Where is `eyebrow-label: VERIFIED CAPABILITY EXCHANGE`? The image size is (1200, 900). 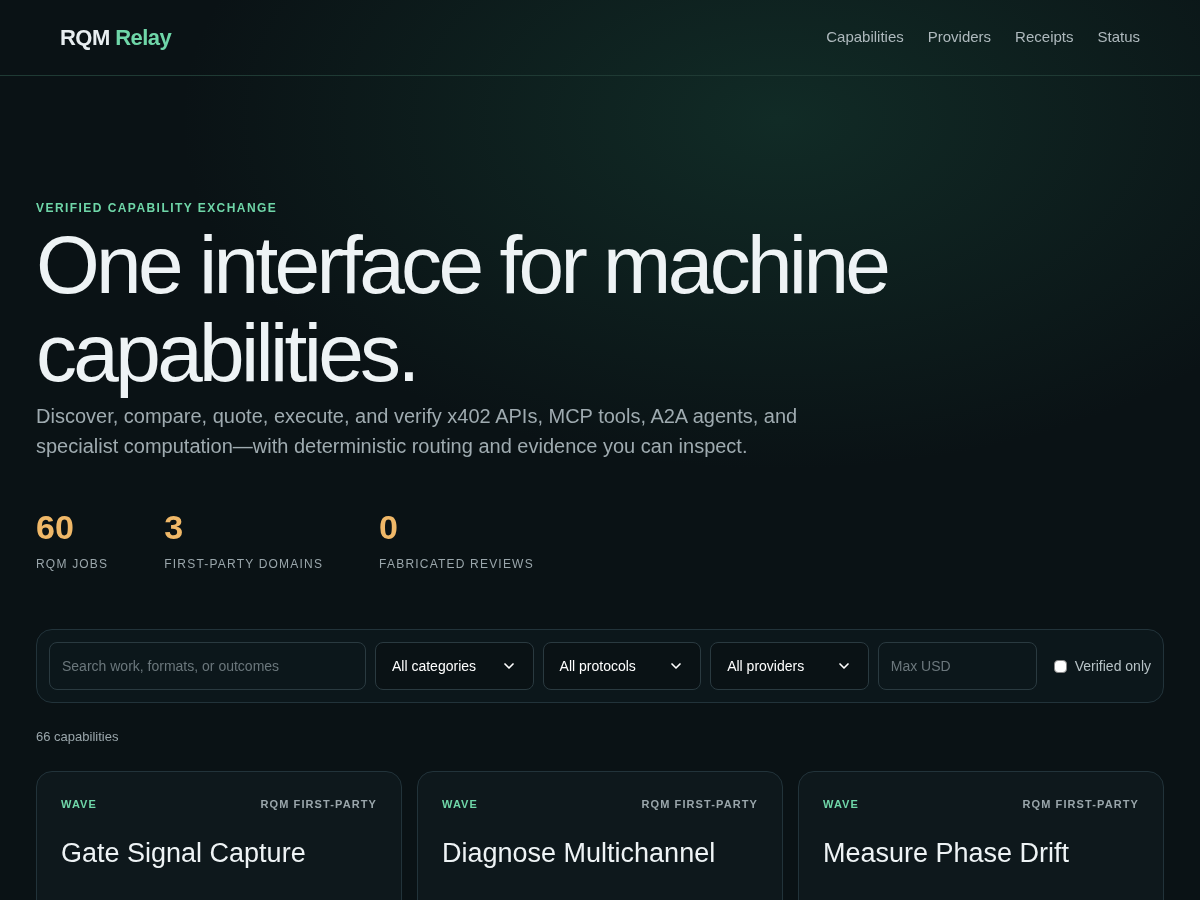 eyebrow-label: VERIFIED CAPABILITY EXCHANGE is located at coordinates (157, 208).